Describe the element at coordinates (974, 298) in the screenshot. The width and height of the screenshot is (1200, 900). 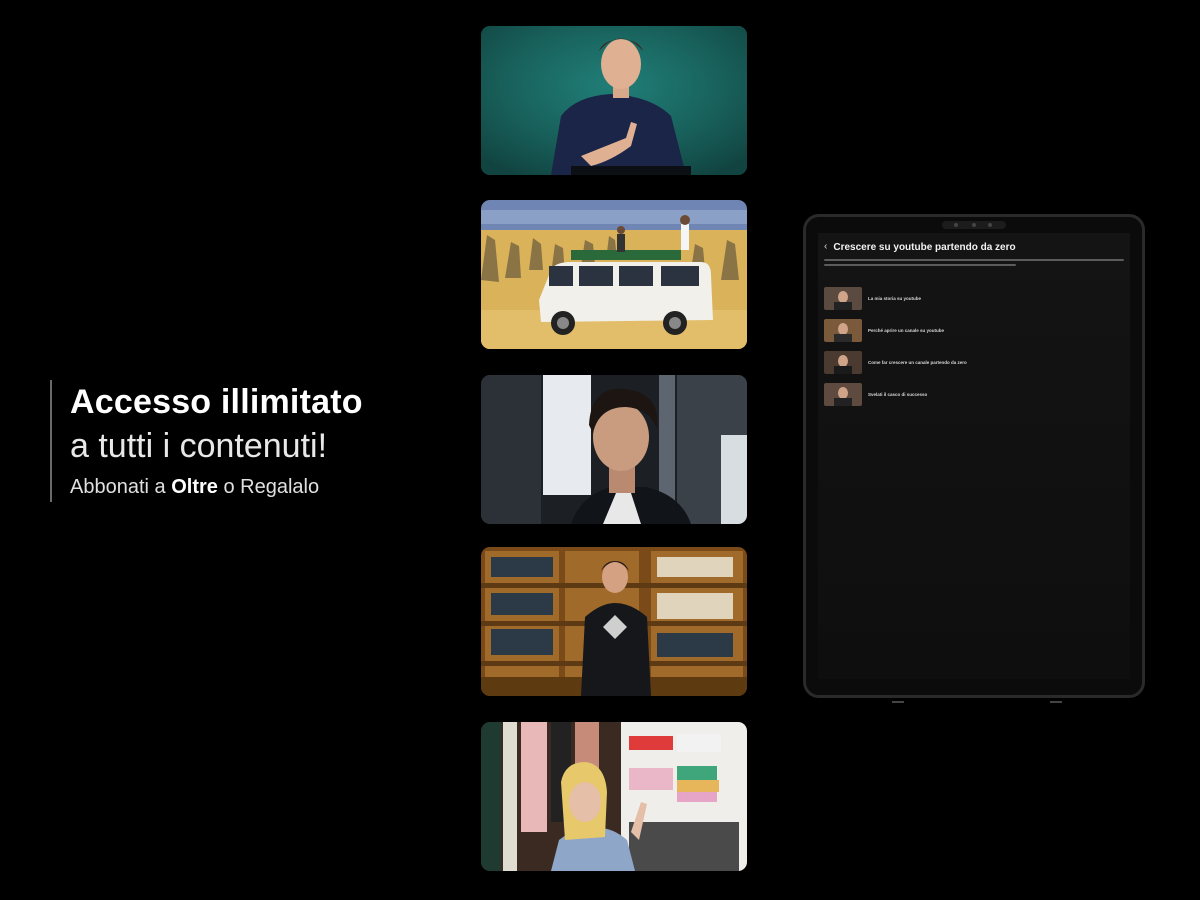
I see `episode-item: La mia storia su youtube` at that location.